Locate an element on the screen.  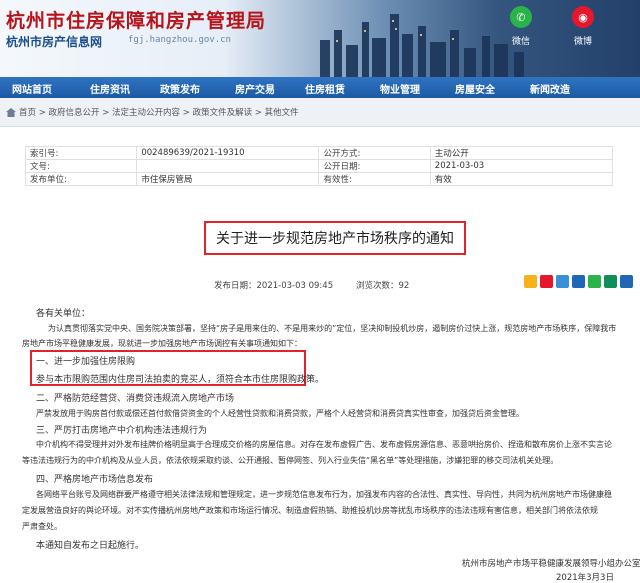
weibo-link: ◉ 微博 is located at coordinates (583, 26).